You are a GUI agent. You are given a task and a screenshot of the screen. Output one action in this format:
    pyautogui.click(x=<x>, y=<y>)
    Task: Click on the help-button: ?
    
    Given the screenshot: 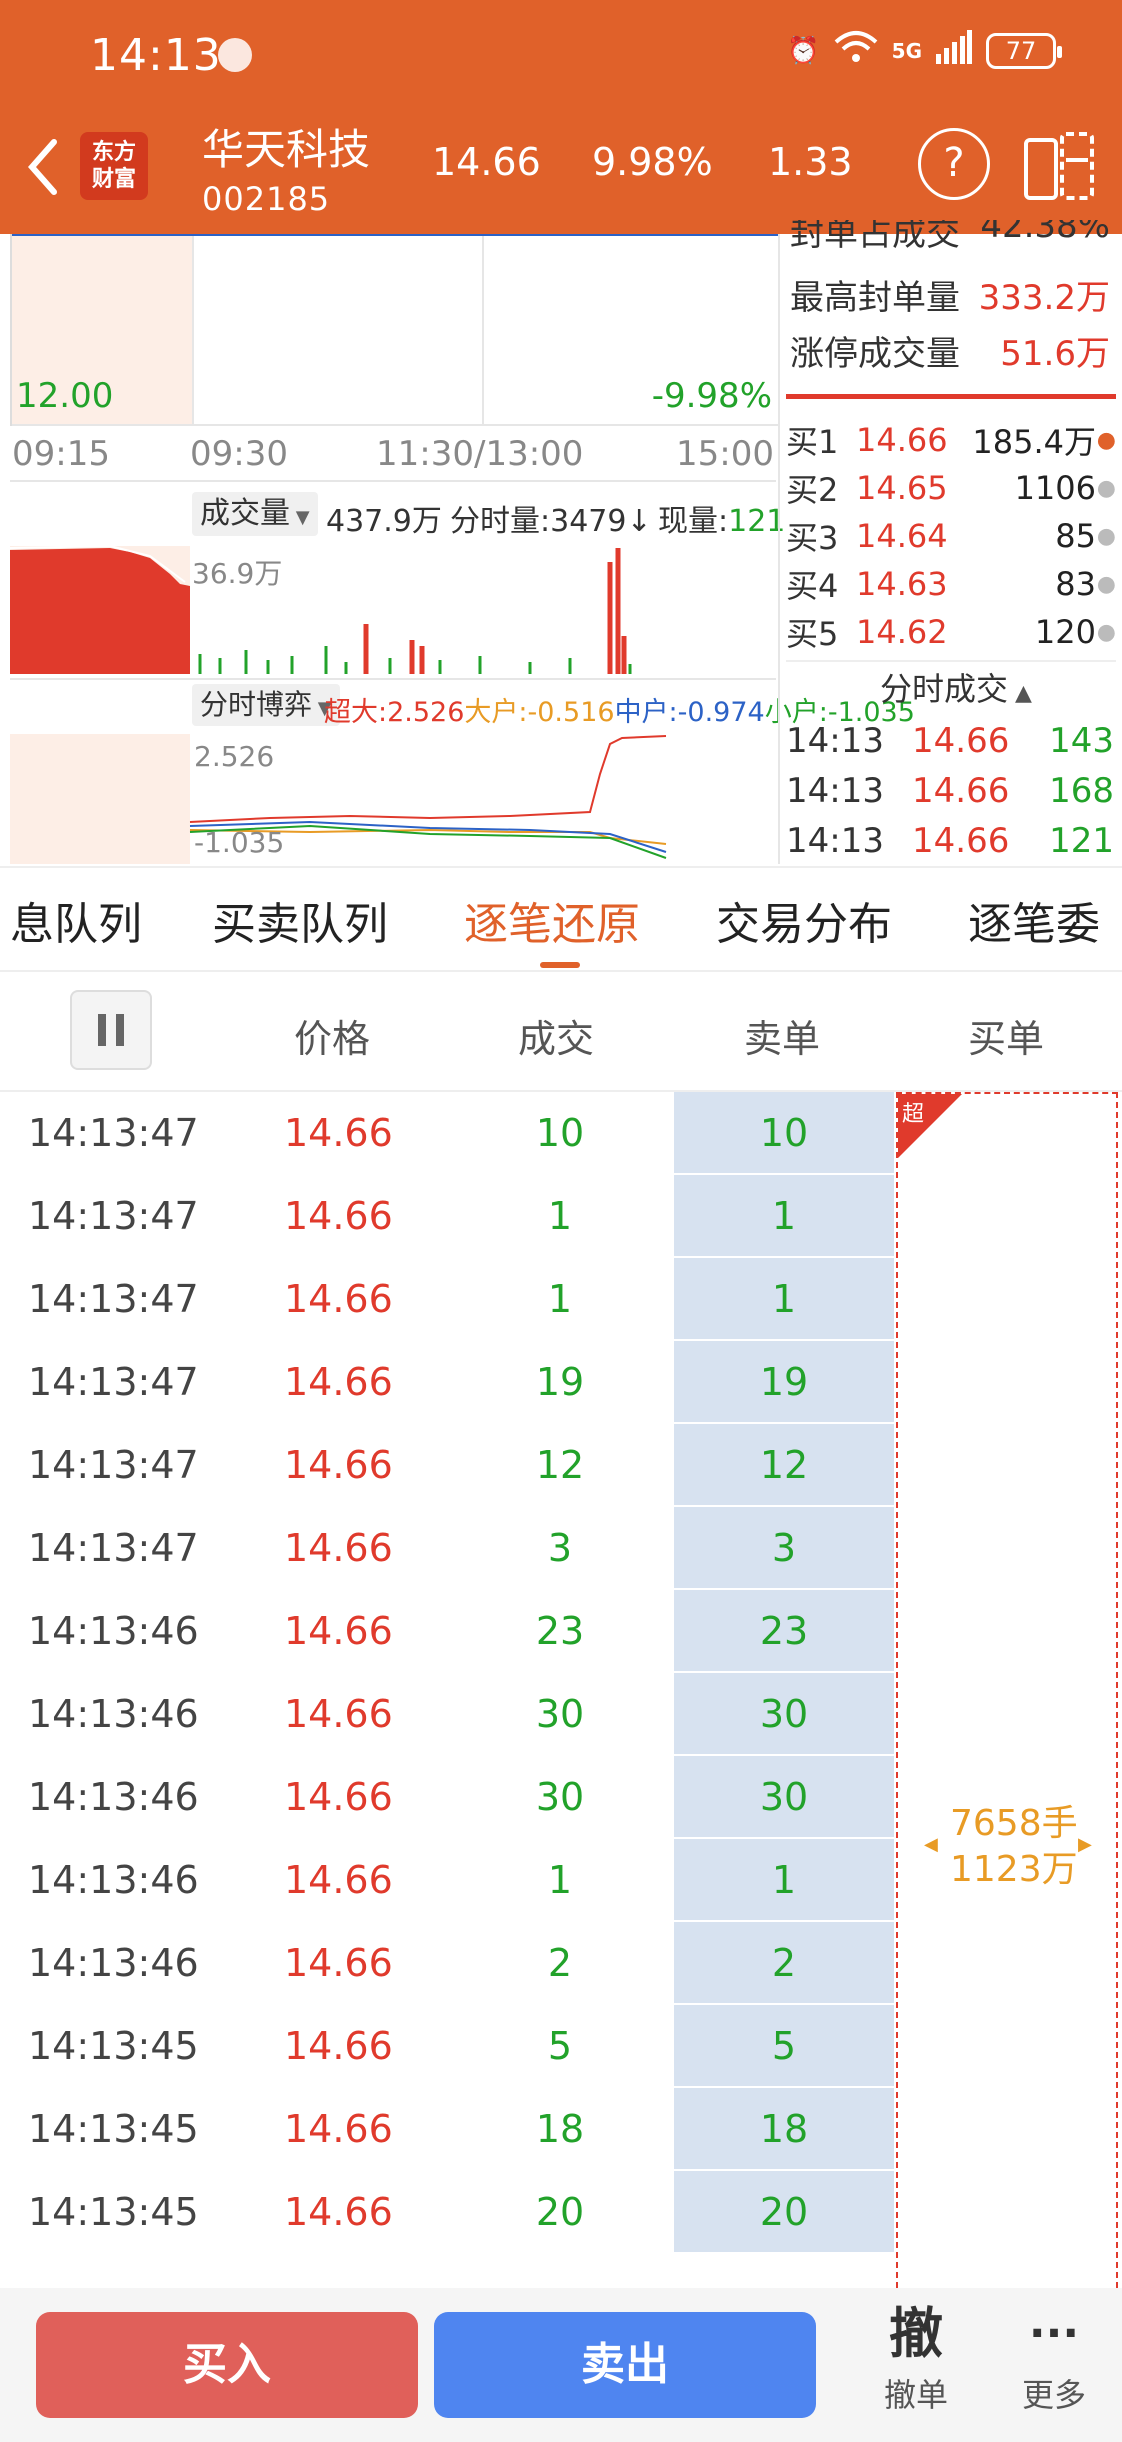 What is the action you would take?
    pyautogui.click(x=954, y=164)
    